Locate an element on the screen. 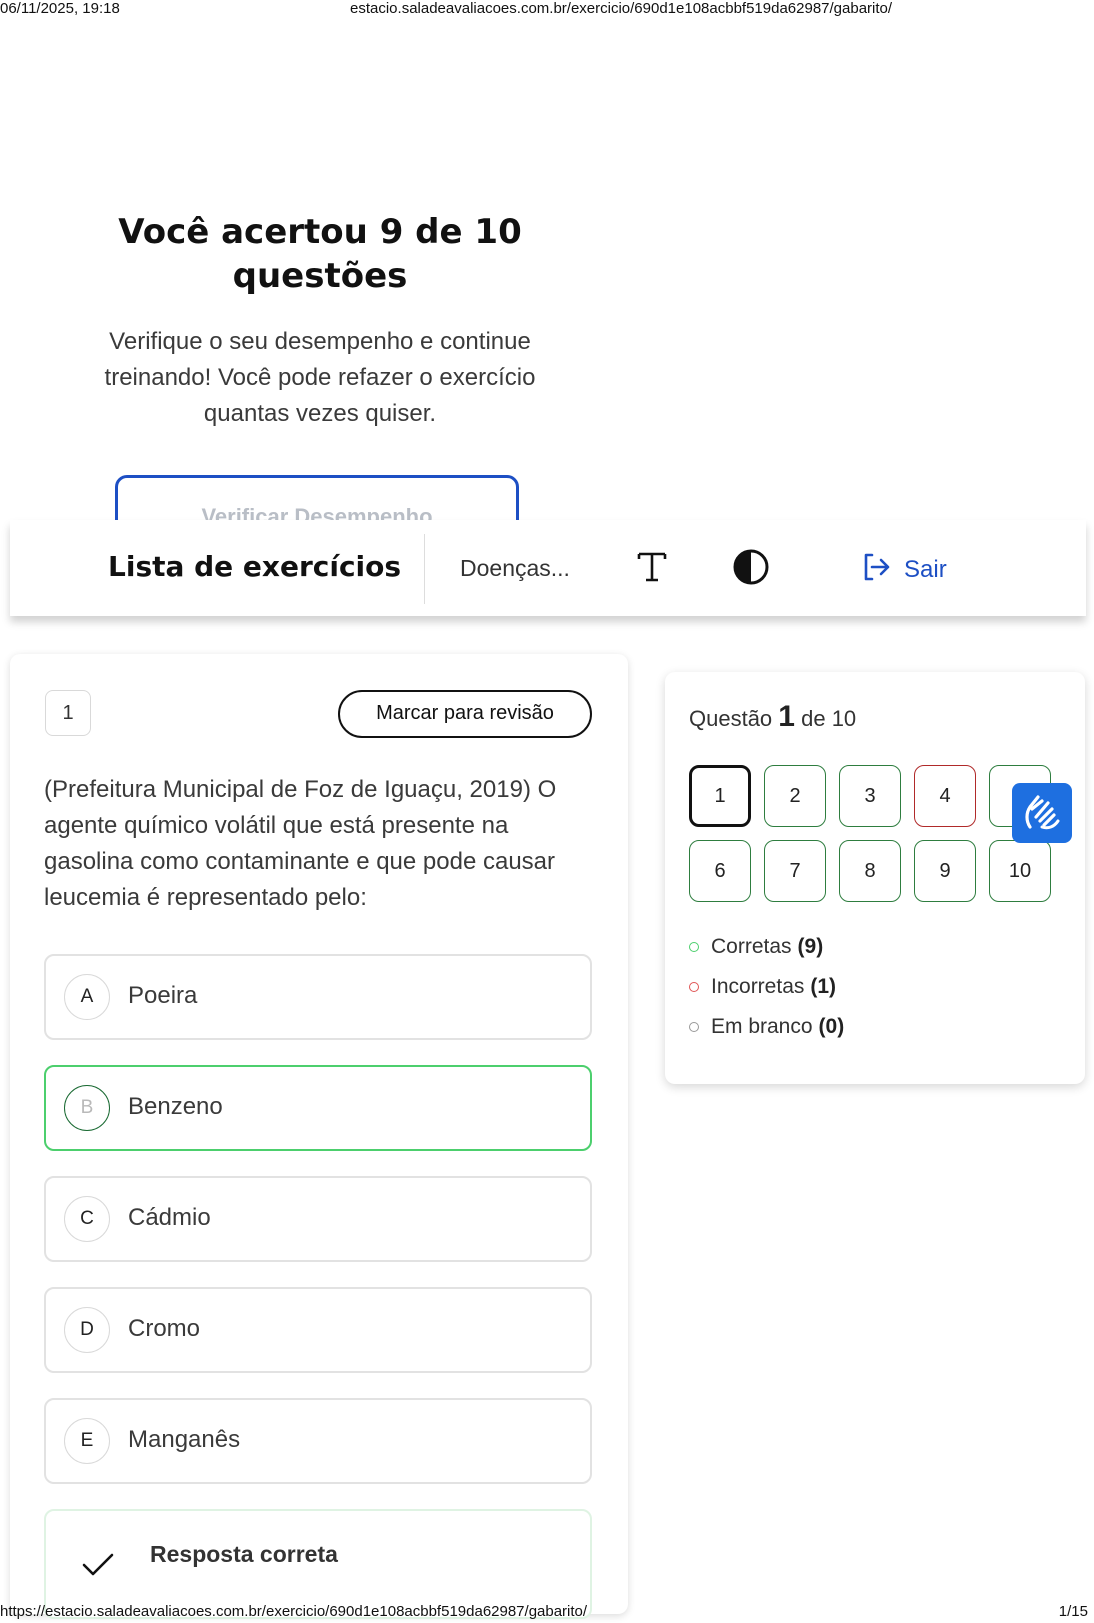 Image resolution: width=1094 pixels, height=1623 pixels. option-b: B Benzeno is located at coordinates (318, 1108).